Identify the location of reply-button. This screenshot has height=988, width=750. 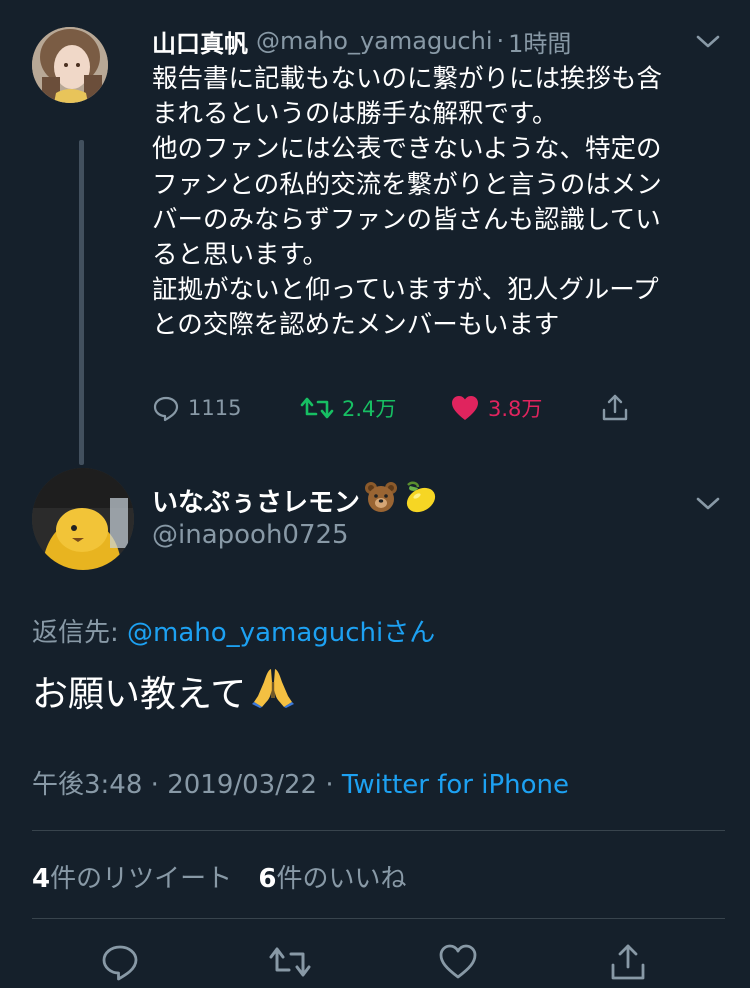
(120, 962).